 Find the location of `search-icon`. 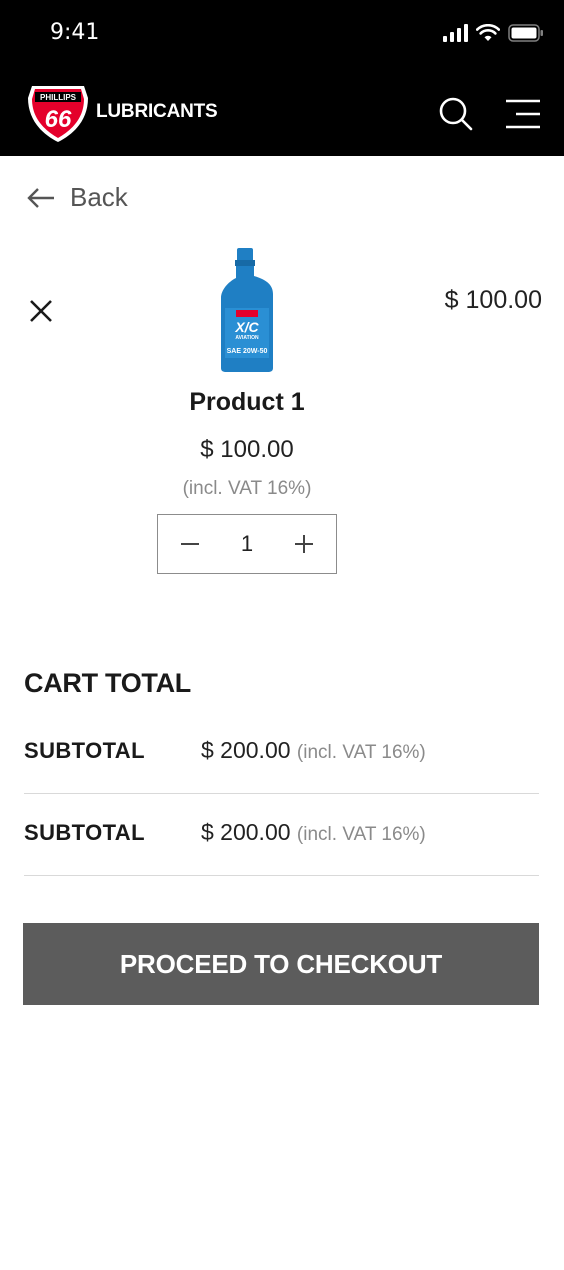

search-icon is located at coordinates (456, 114).